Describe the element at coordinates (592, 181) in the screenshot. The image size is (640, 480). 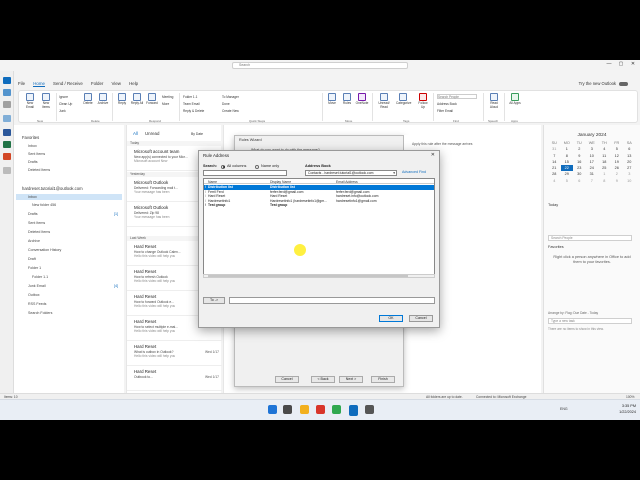
I see `calendar-day: 7` at that location.